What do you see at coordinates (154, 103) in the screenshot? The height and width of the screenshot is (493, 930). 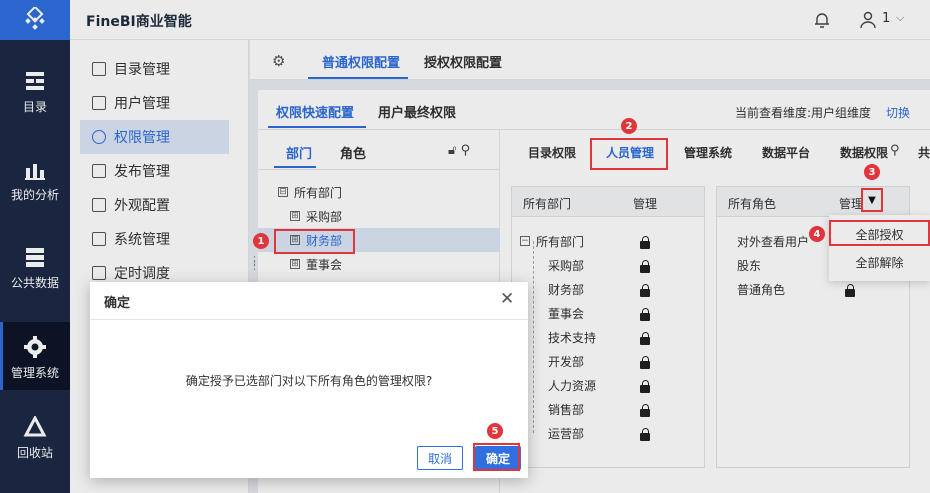 I see `submenu-item-users: 用户管理` at bounding box center [154, 103].